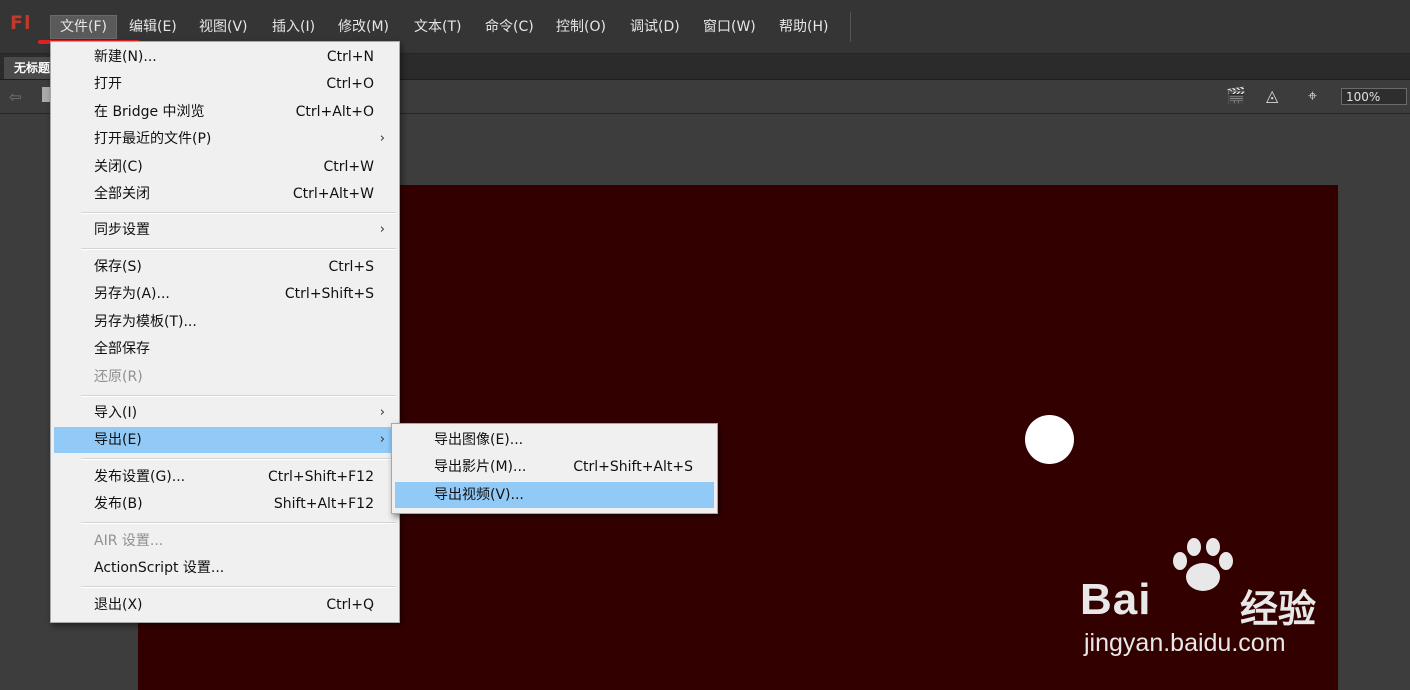 Image resolution: width=1410 pixels, height=690 pixels. What do you see at coordinates (655, 27) in the screenshot?
I see `menu-debug: 调试(D)` at bounding box center [655, 27].